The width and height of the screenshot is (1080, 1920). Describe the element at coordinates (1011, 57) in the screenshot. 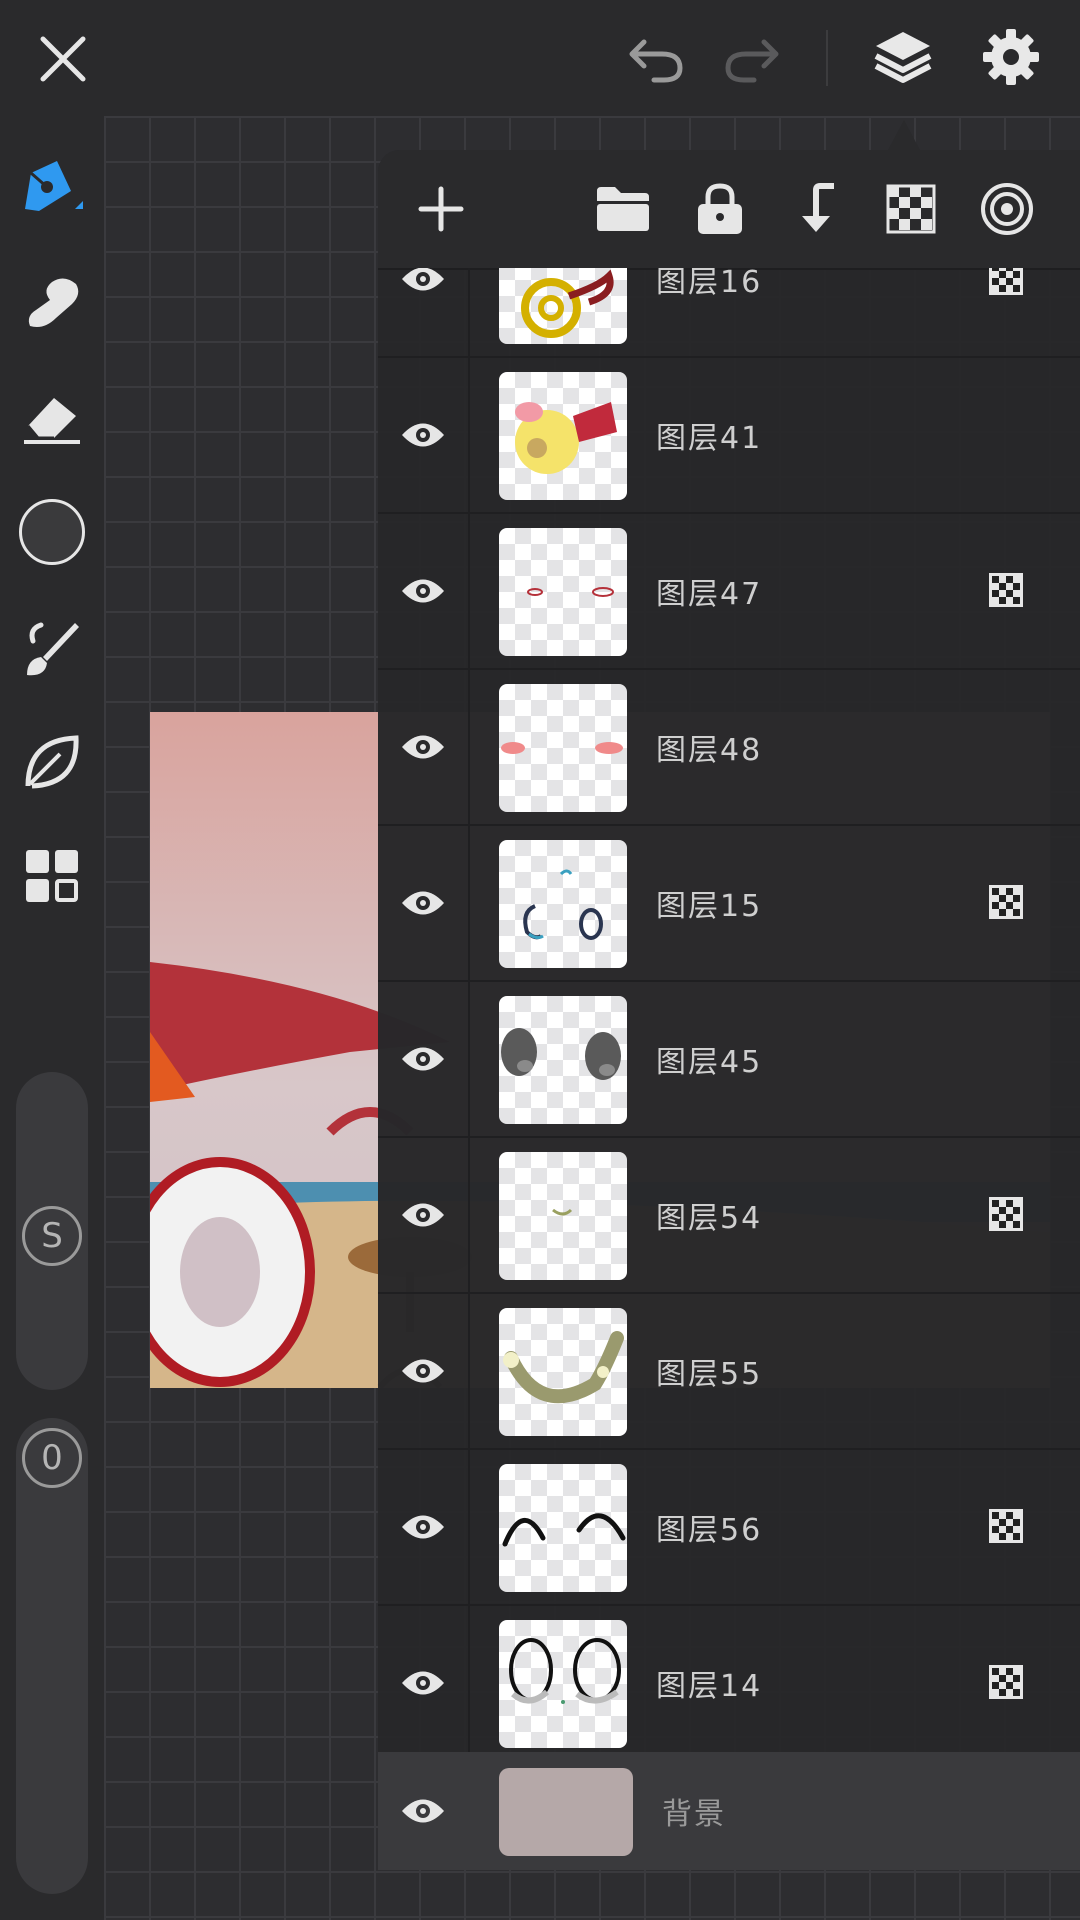

I see `settings-gear-icon` at that location.